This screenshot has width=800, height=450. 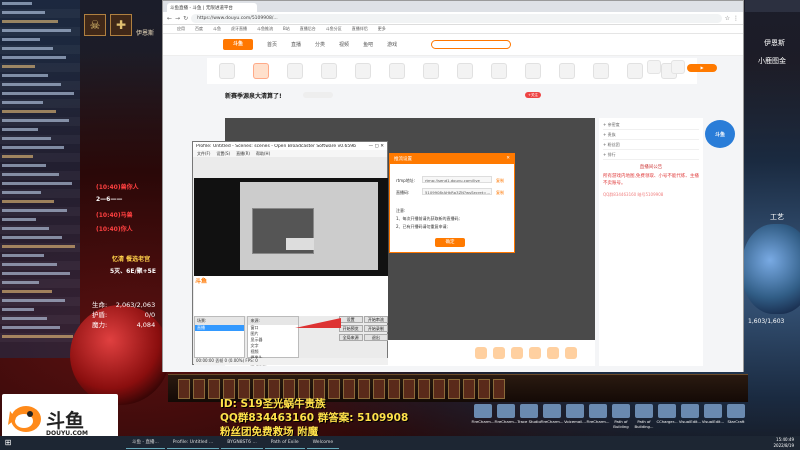 I want to click on obs-menu-item: 直播(R), so click(x=243, y=154).